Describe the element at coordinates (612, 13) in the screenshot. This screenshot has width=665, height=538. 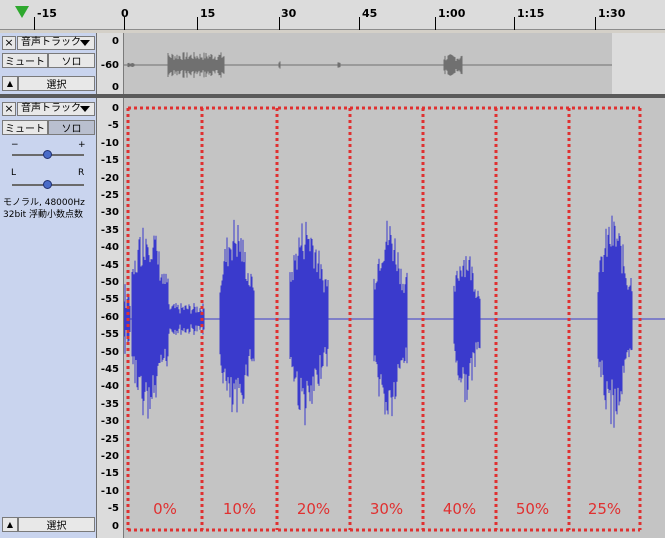
I see `ruler-label: 1:30` at that location.